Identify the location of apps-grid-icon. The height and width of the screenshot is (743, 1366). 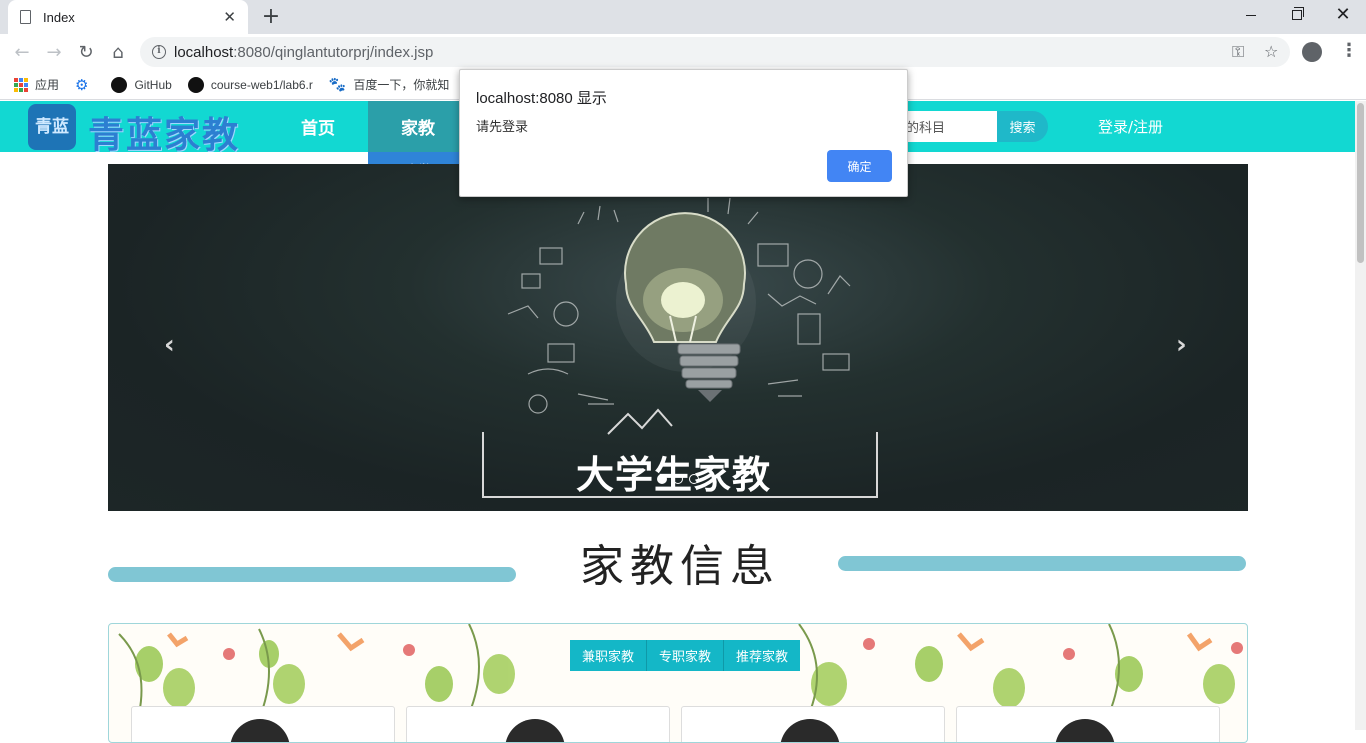
(21, 84).